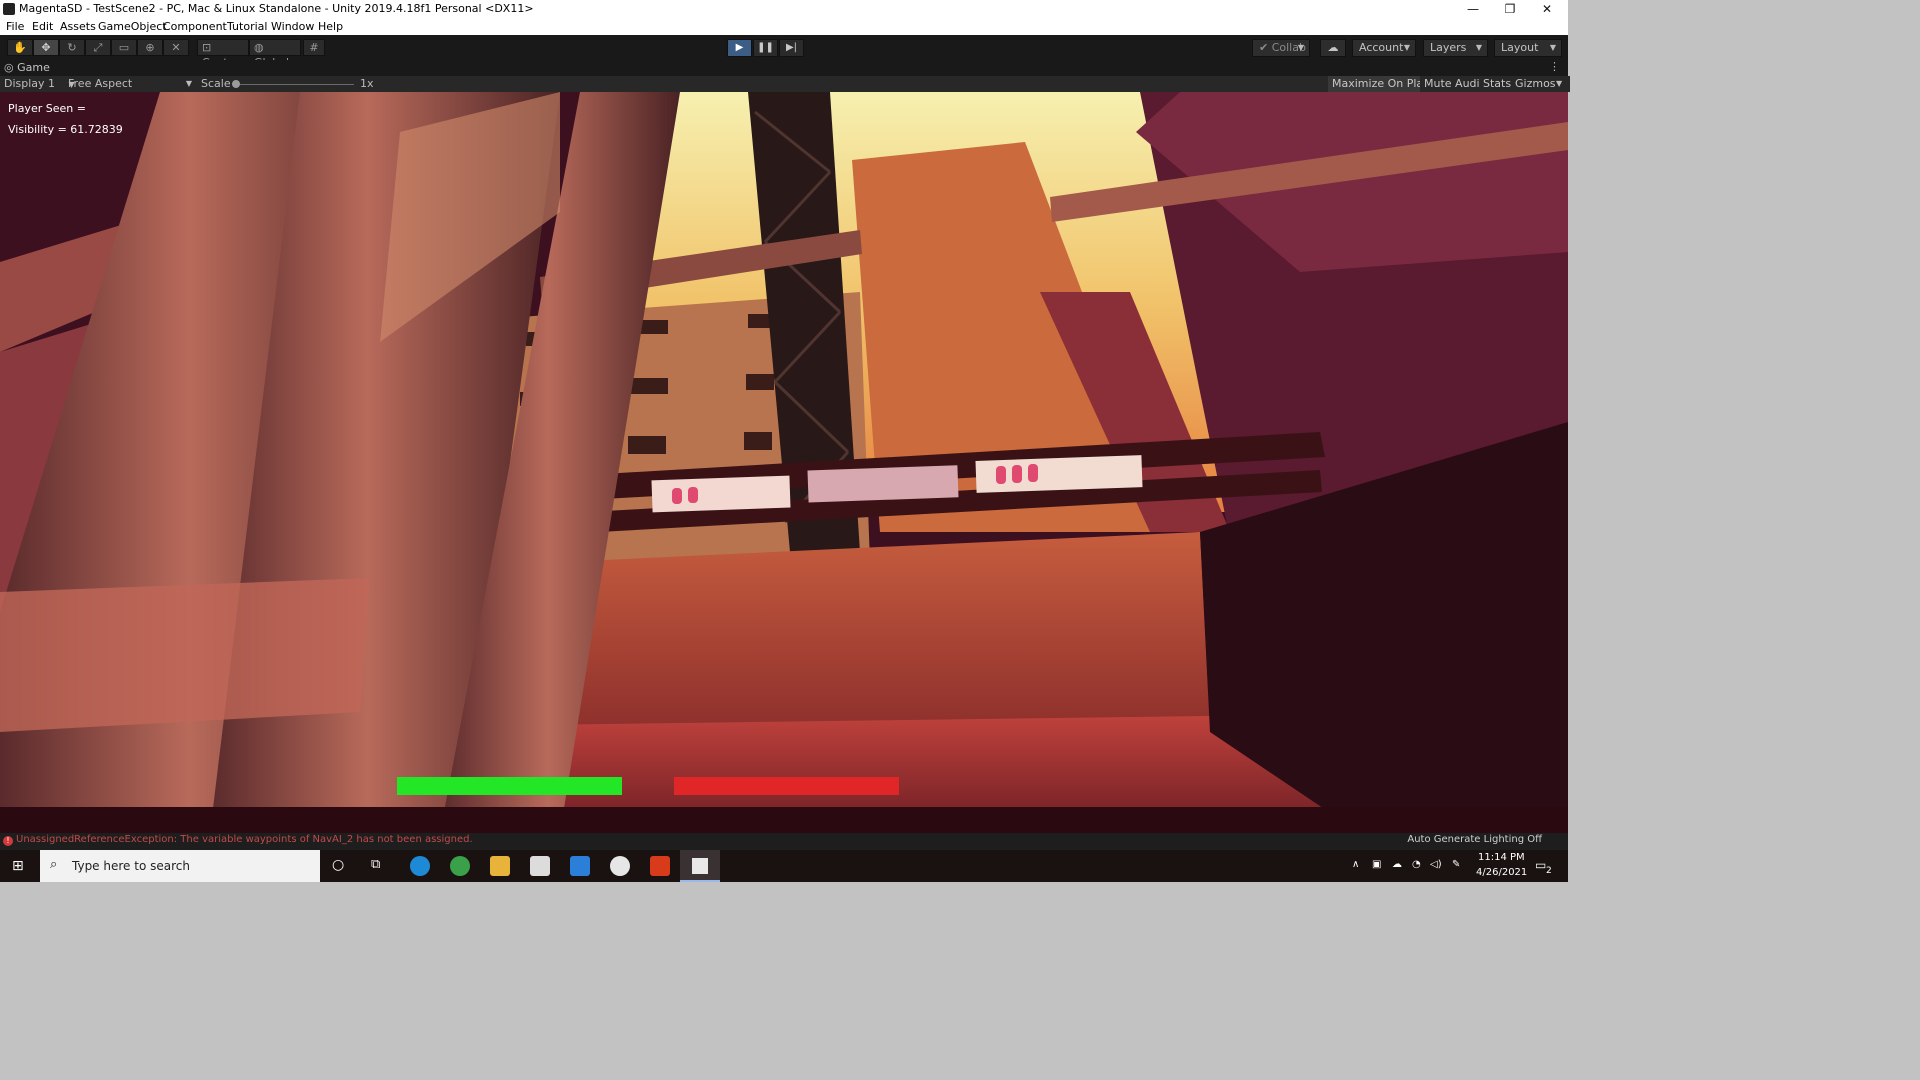  I want to click on scale-slider-track, so click(295, 84).